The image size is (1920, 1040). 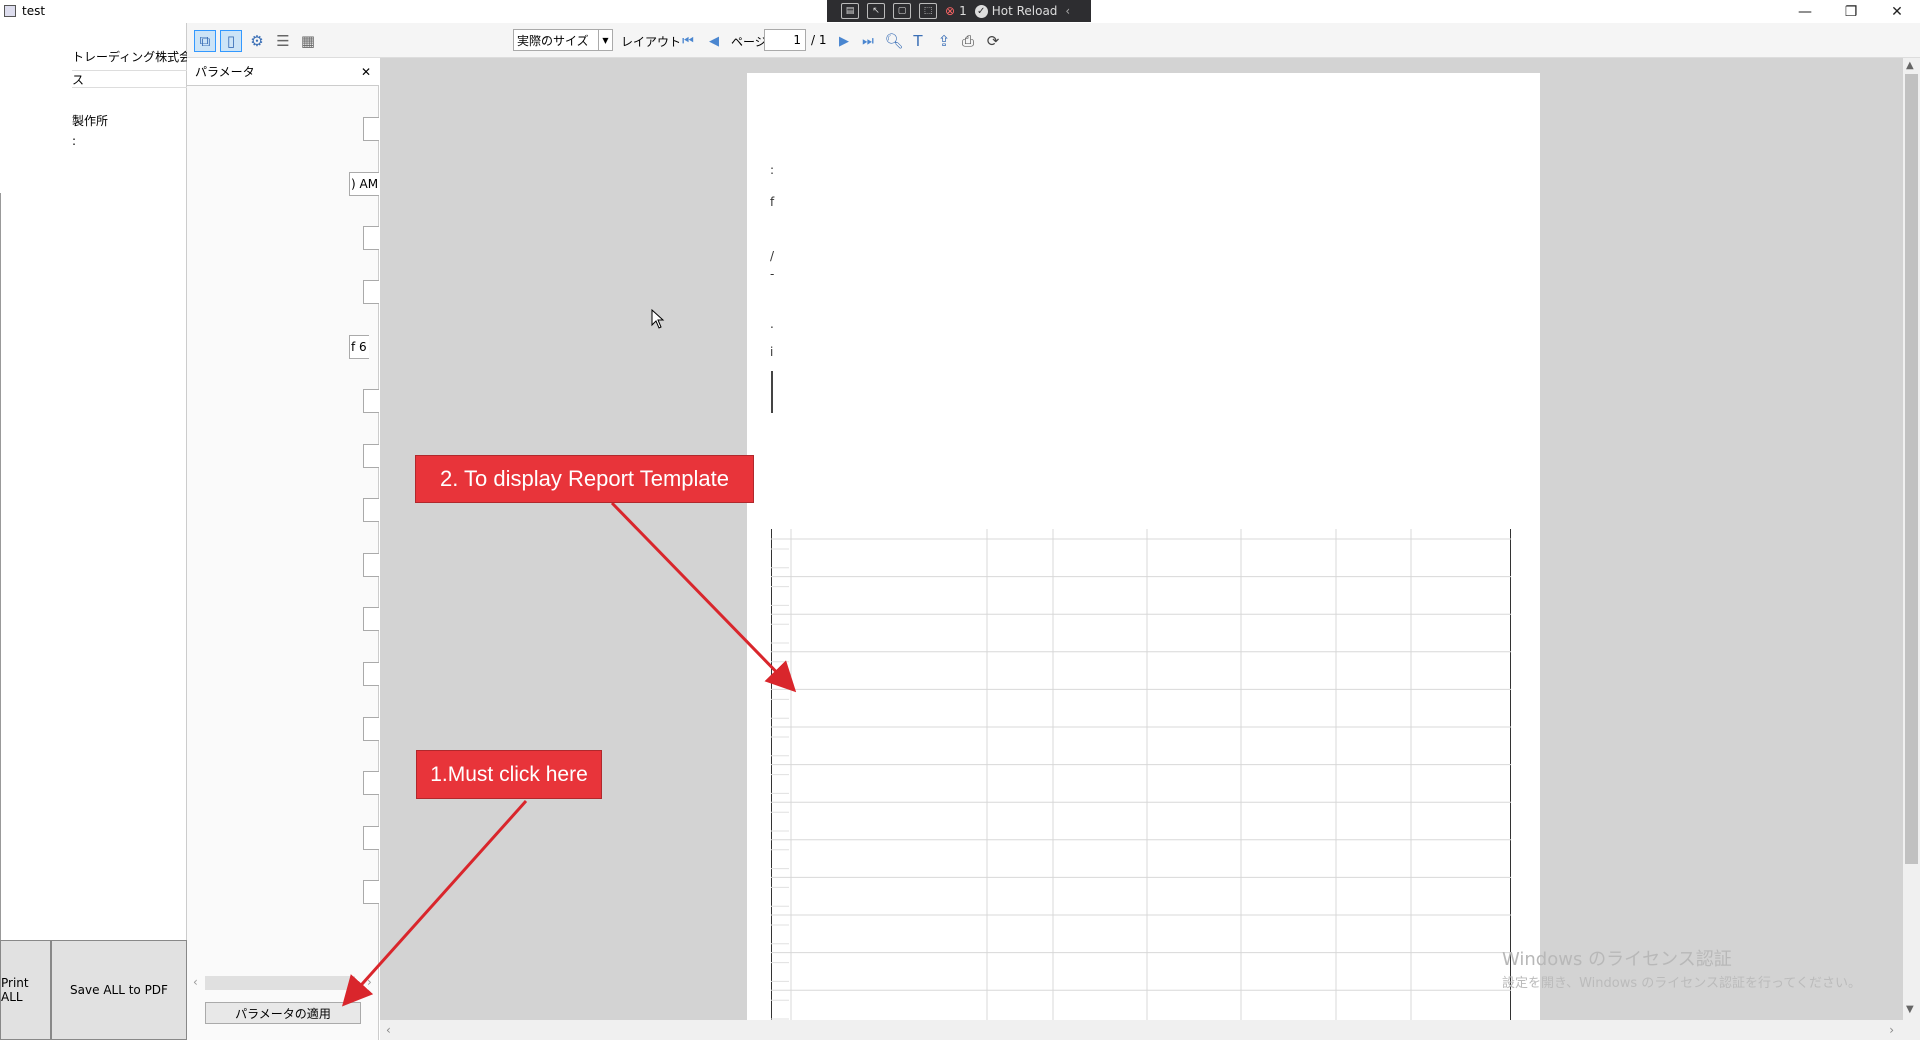 What do you see at coordinates (509, 774) in the screenshot?
I see `annotation-callout-must-click: 1.Must click here` at bounding box center [509, 774].